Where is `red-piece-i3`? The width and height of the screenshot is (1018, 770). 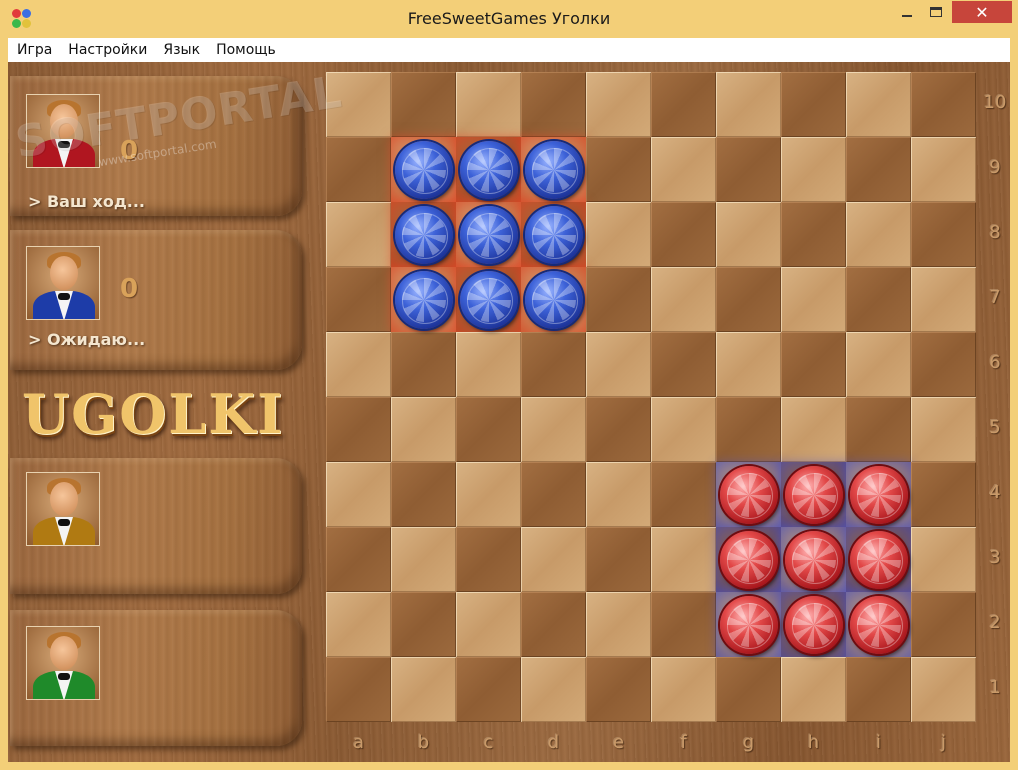
red-piece-i3 is located at coordinates (878, 559).